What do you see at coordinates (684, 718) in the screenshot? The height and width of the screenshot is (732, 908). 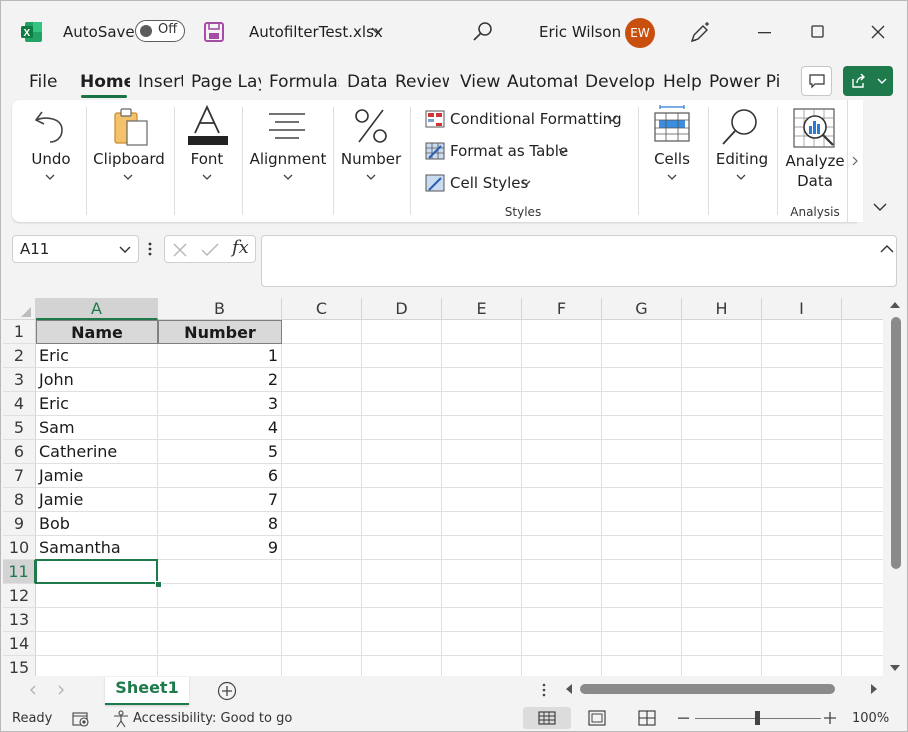 I see `zoom-out-icon` at bounding box center [684, 718].